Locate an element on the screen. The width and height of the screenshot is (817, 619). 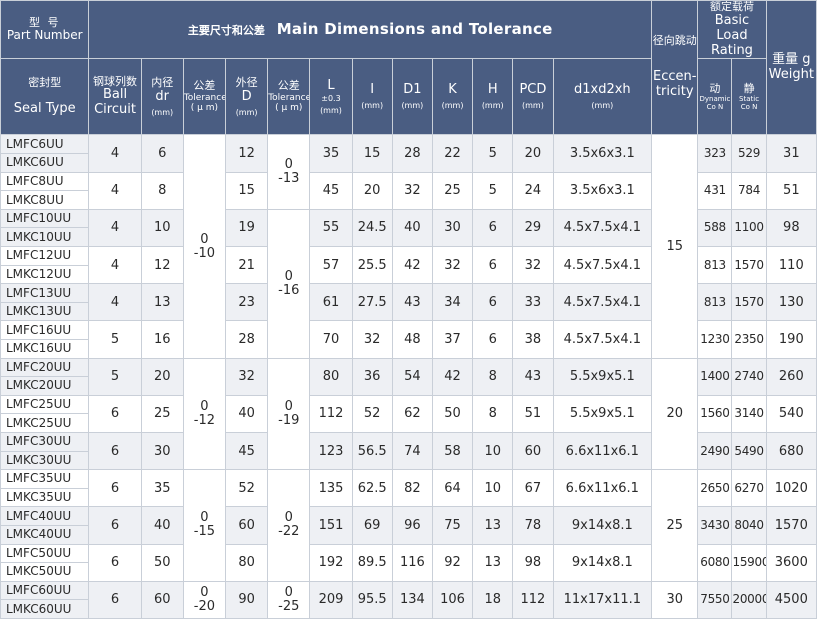
dr-tolerance: 0 -12 is located at coordinates (204, 414).